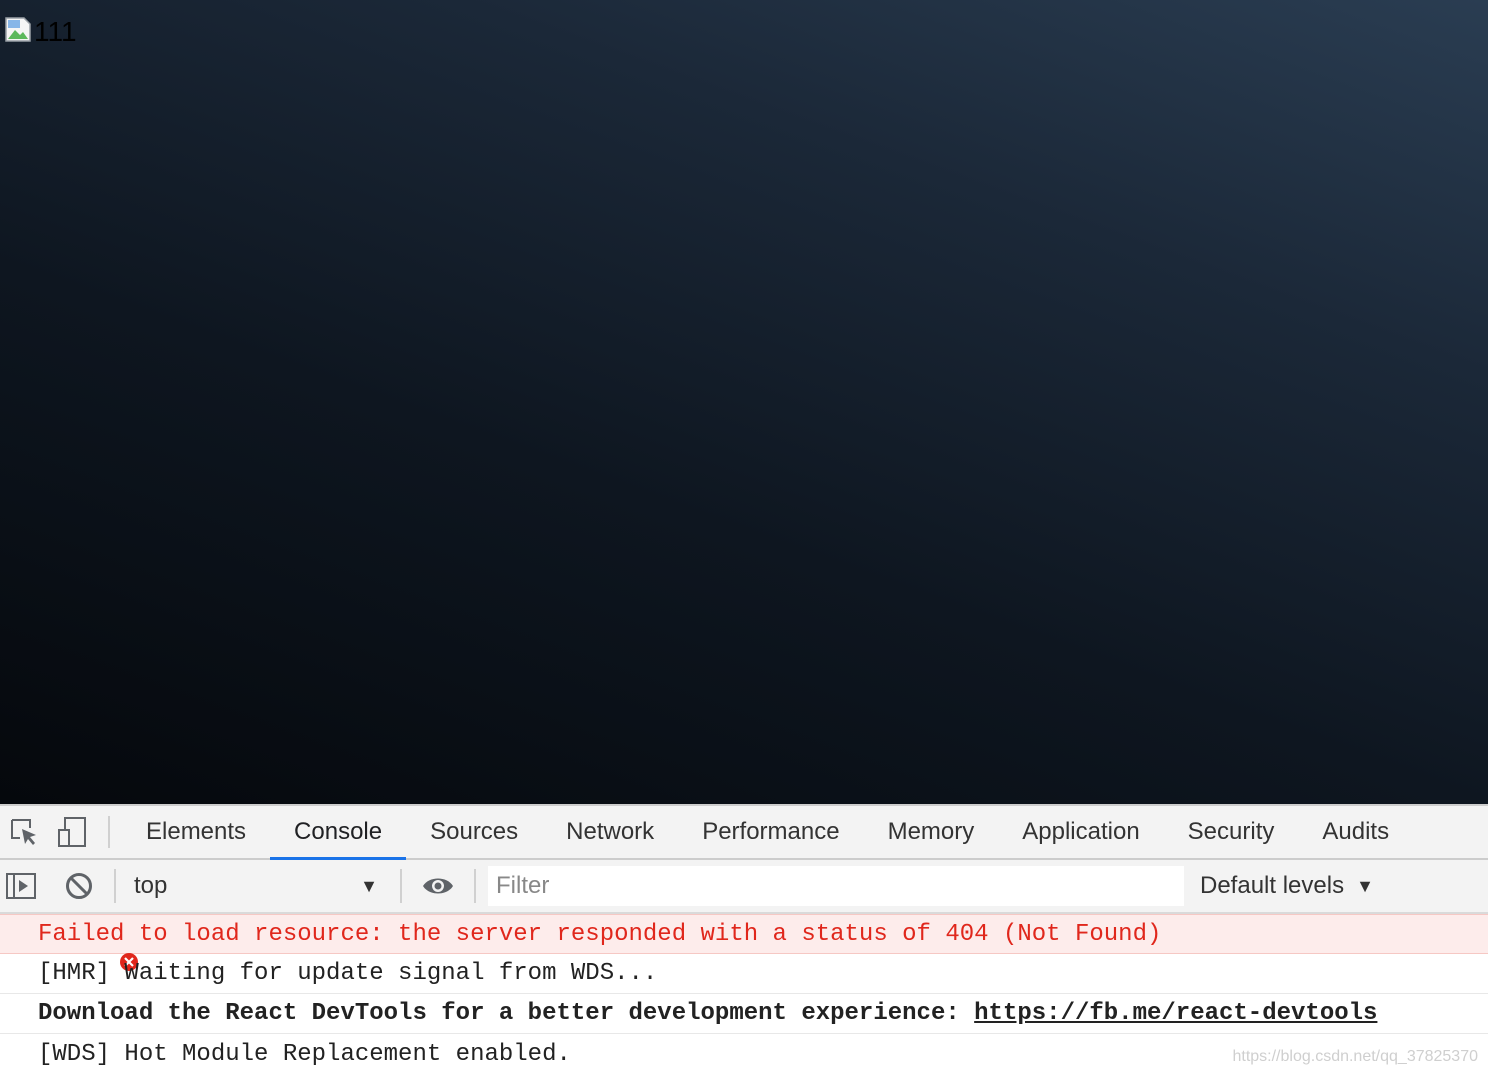 The width and height of the screenshot is (1488, 1074). I want to click on watermark: https://blog.csdn.net/qq_37825370, so click(1355, 1056).